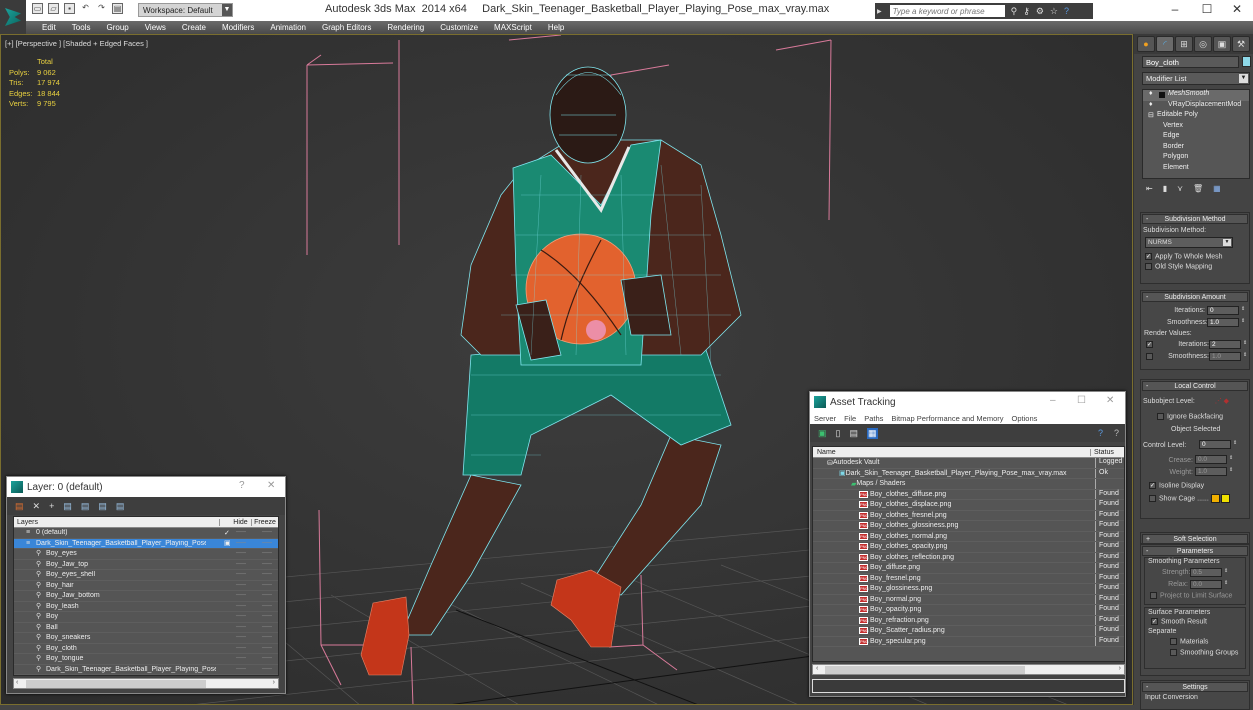  Describe the element at coordinates (37, 8) in the screenshot. I see `new-file-icon: ▭` at that location.